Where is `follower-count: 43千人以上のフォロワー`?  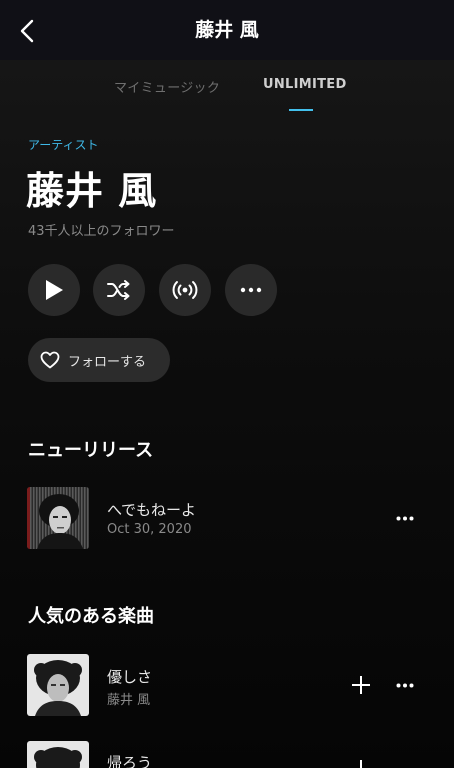
follower-count: 43千人以上のフォロワー is located at coordinates (101, 231).